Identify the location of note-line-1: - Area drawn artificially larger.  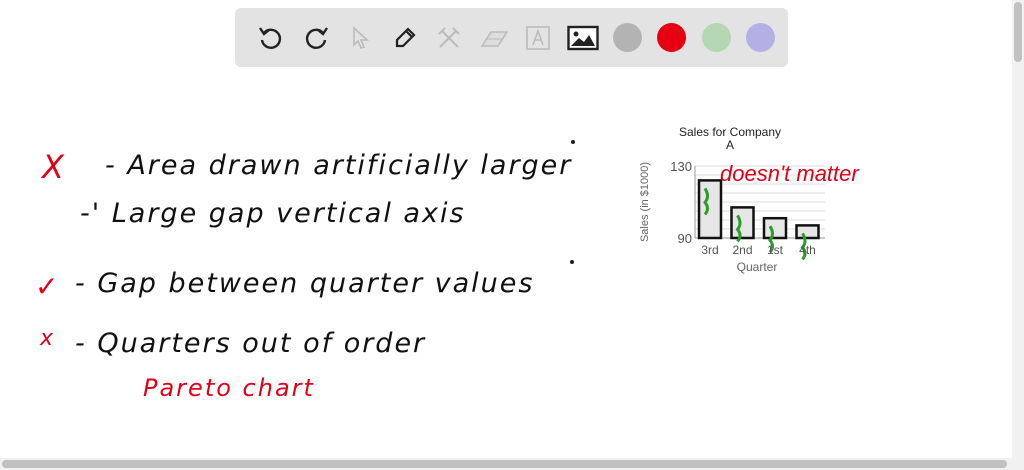
(339, 165).